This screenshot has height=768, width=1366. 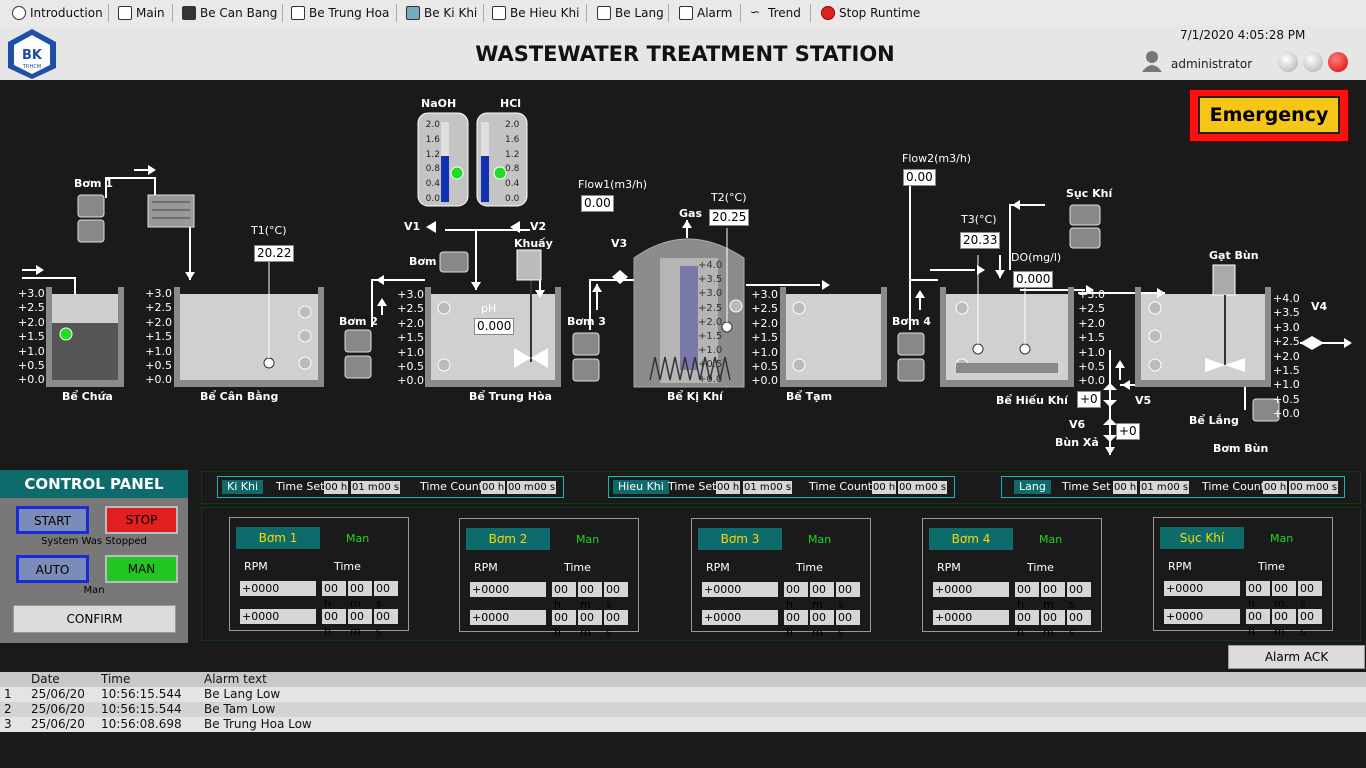 What do you see at coordinates (683, 724) in the screenshot?
I see `alarm-row: 3 25/06/20 10:56:08.698 Be Trung Hoa Low` at bounding box center [683, 724].